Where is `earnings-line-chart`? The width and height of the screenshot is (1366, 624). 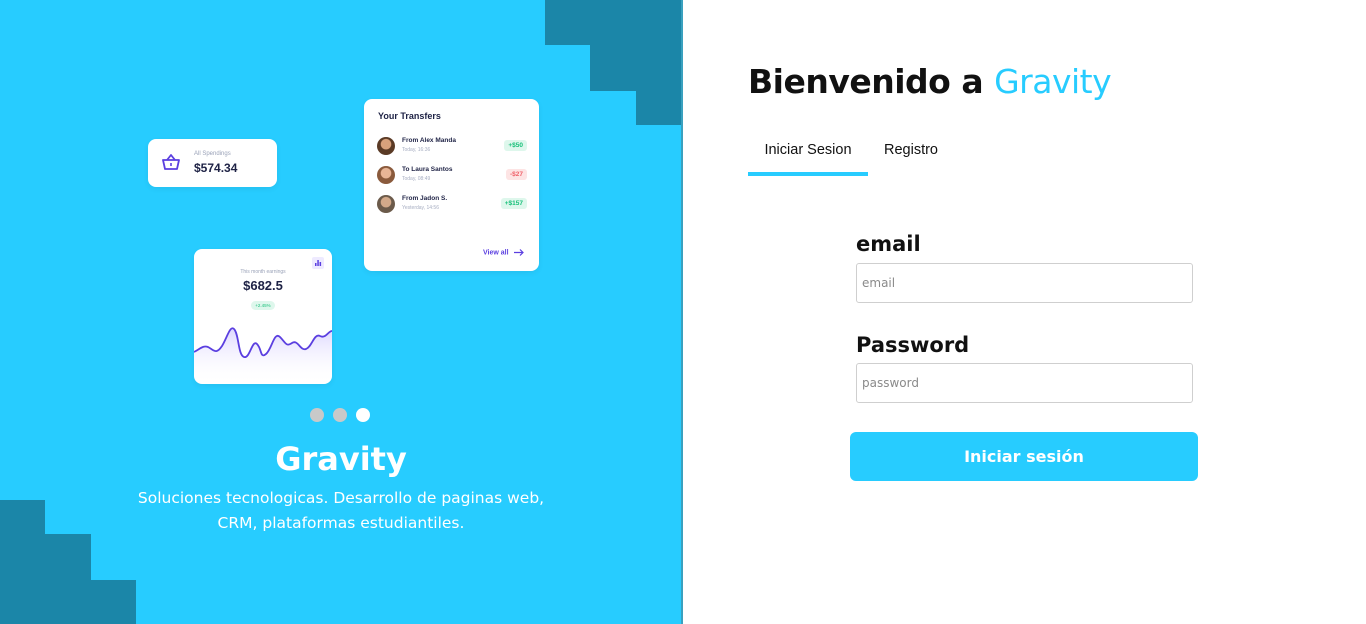 earnings-line-chart is located at coordinates (263, 355).